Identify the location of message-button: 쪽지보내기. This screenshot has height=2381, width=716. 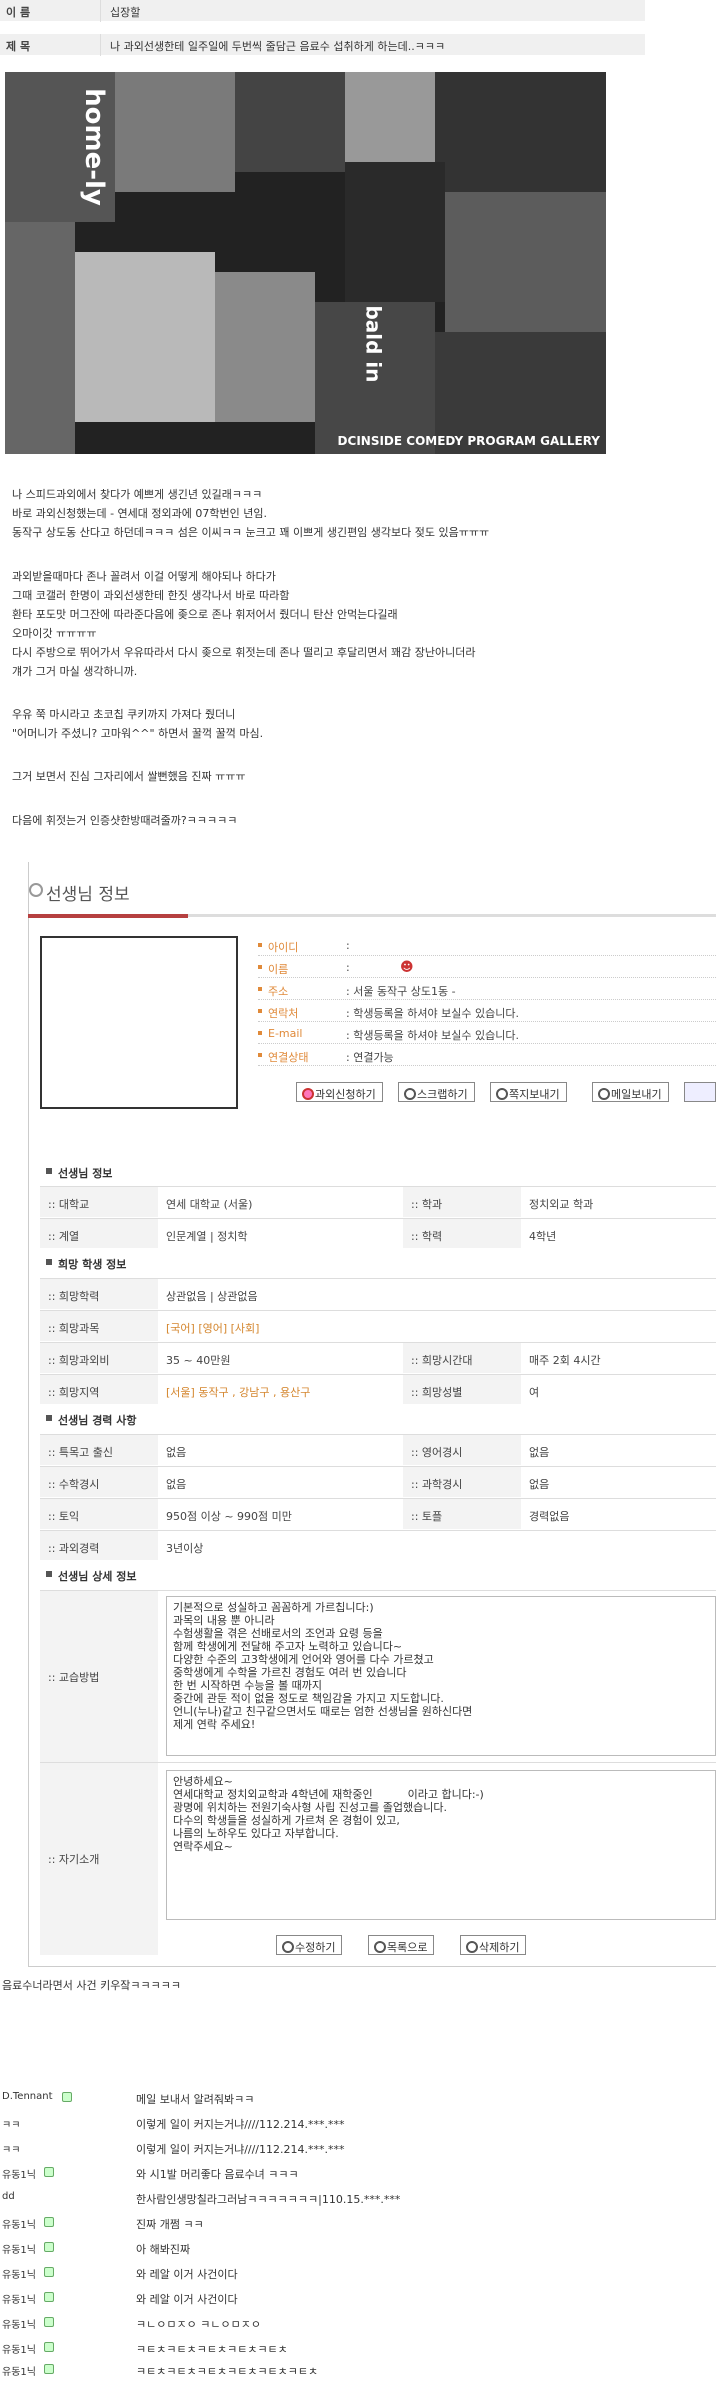
(528, 1092).